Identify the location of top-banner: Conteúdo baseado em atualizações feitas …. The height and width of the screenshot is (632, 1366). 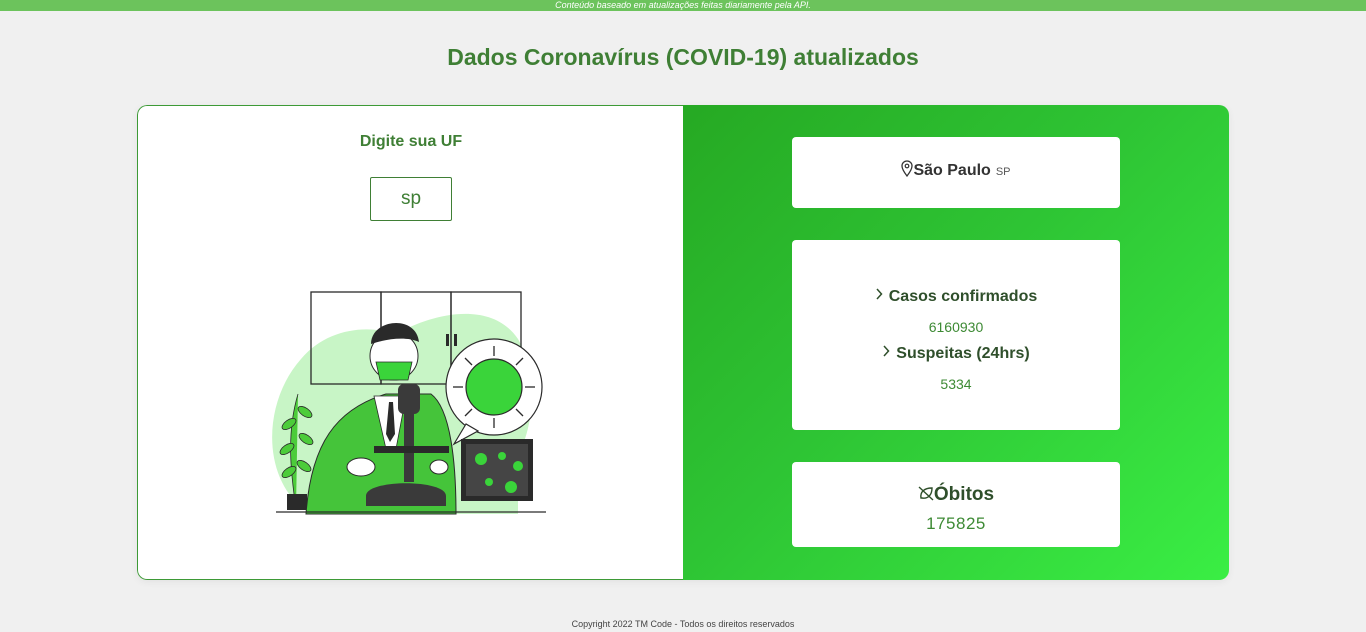
(683, 5).